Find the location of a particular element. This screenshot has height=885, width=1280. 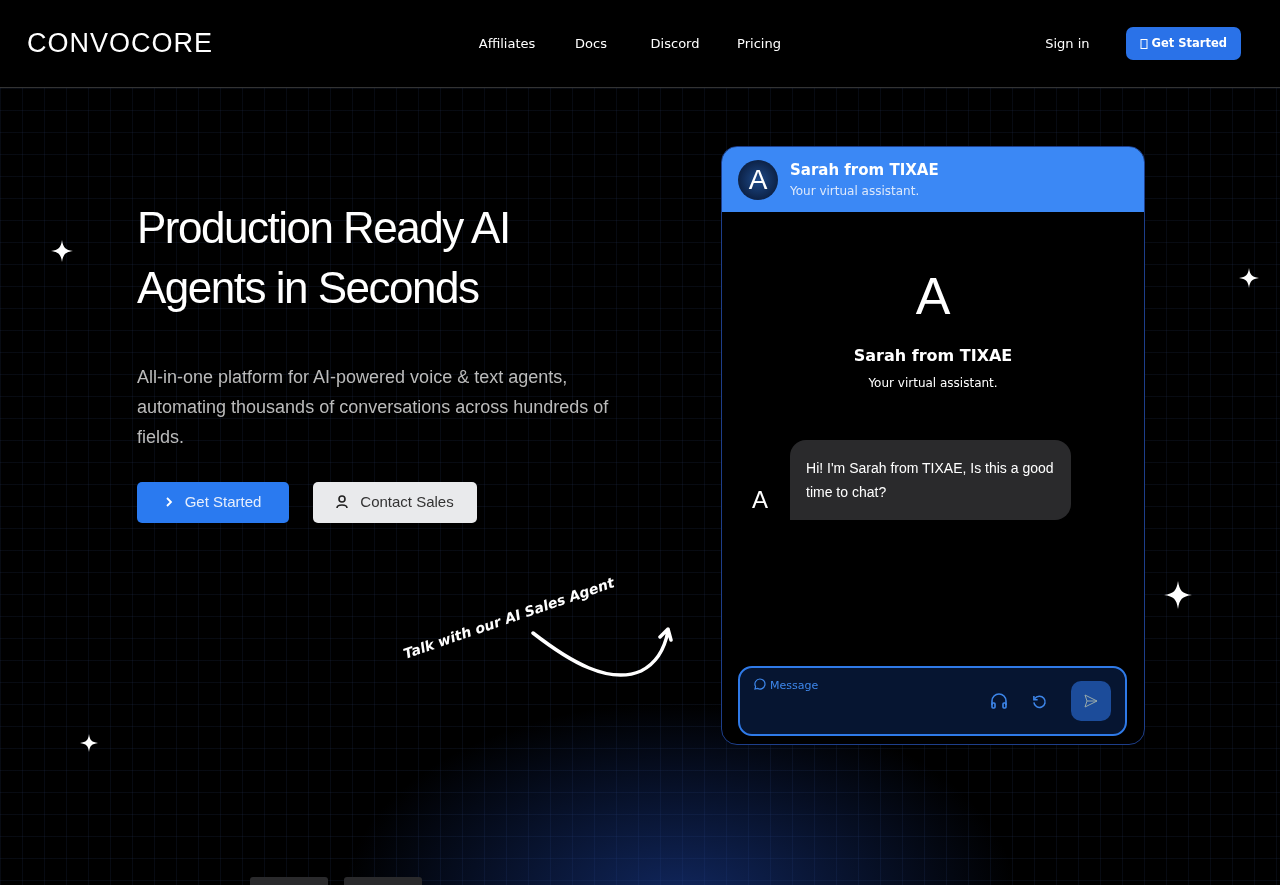

message-bubble: Hi! I'm Sarah from TIXAE, Is this a good time to chat? is located at coordinates (930, 480).